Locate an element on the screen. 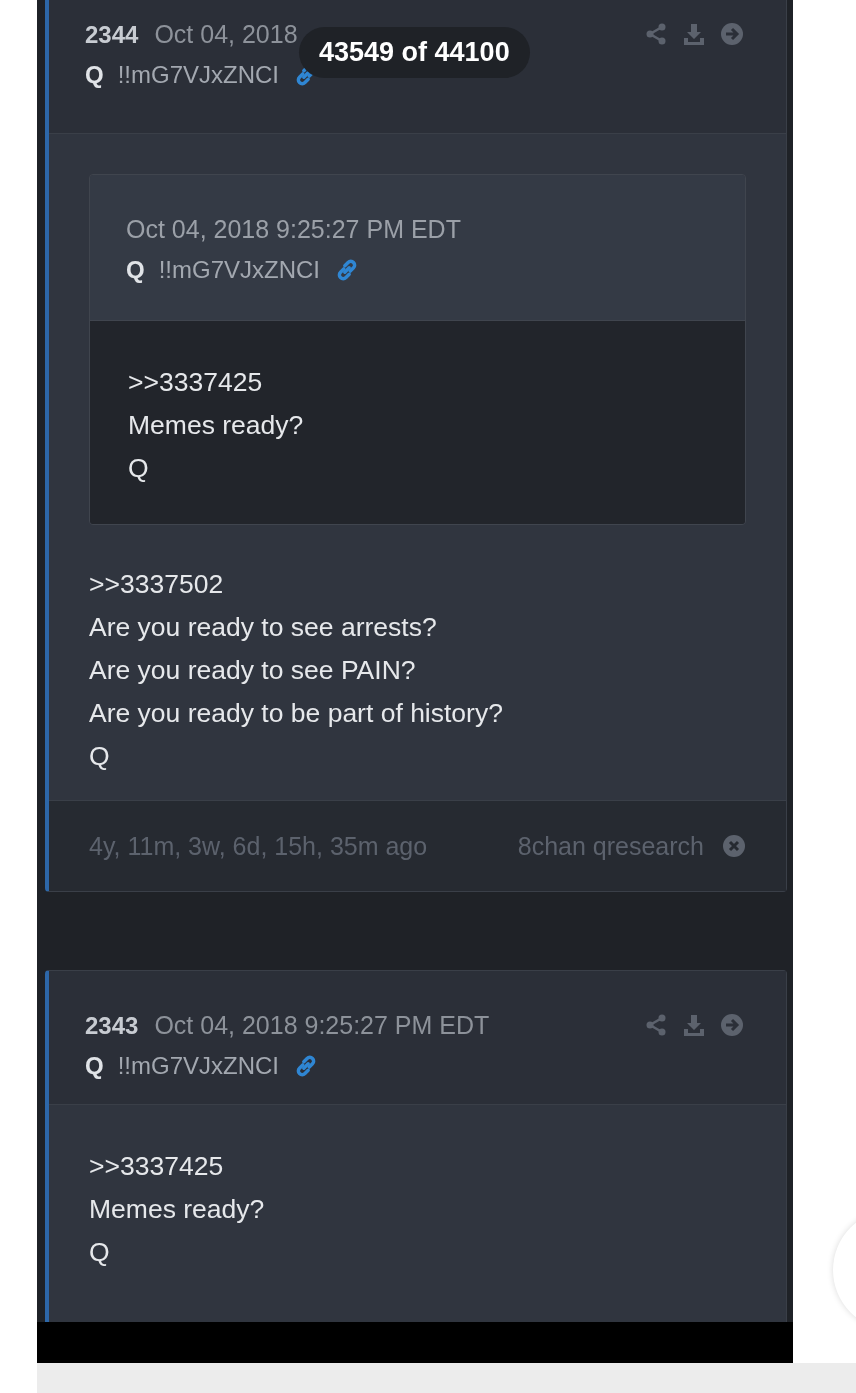 The image size is (856, 1393). message-line: Are you ready to see PAIN? is located at coordinates (253, 670).